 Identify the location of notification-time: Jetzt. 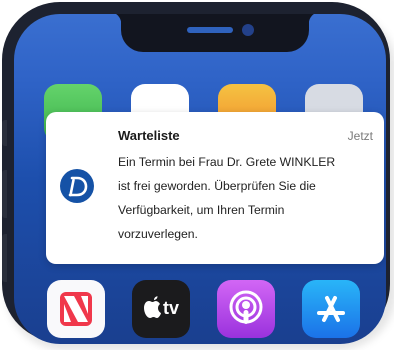
(360, 136).